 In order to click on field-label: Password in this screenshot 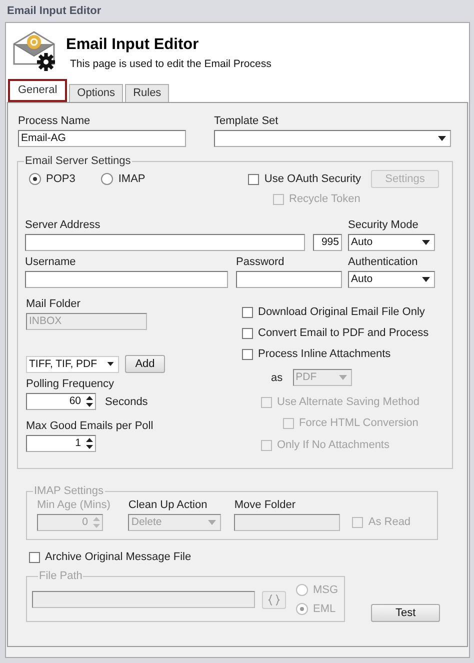, I will do `click(261, 262)`.